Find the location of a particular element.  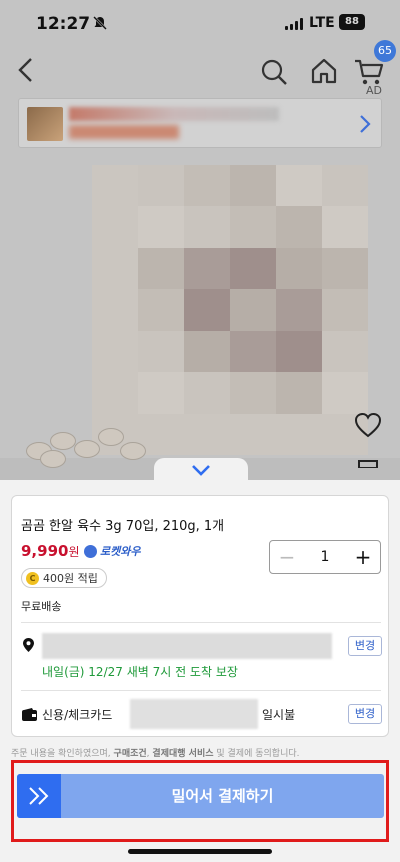

network-label: LTE is located at coordinates (322, 23).